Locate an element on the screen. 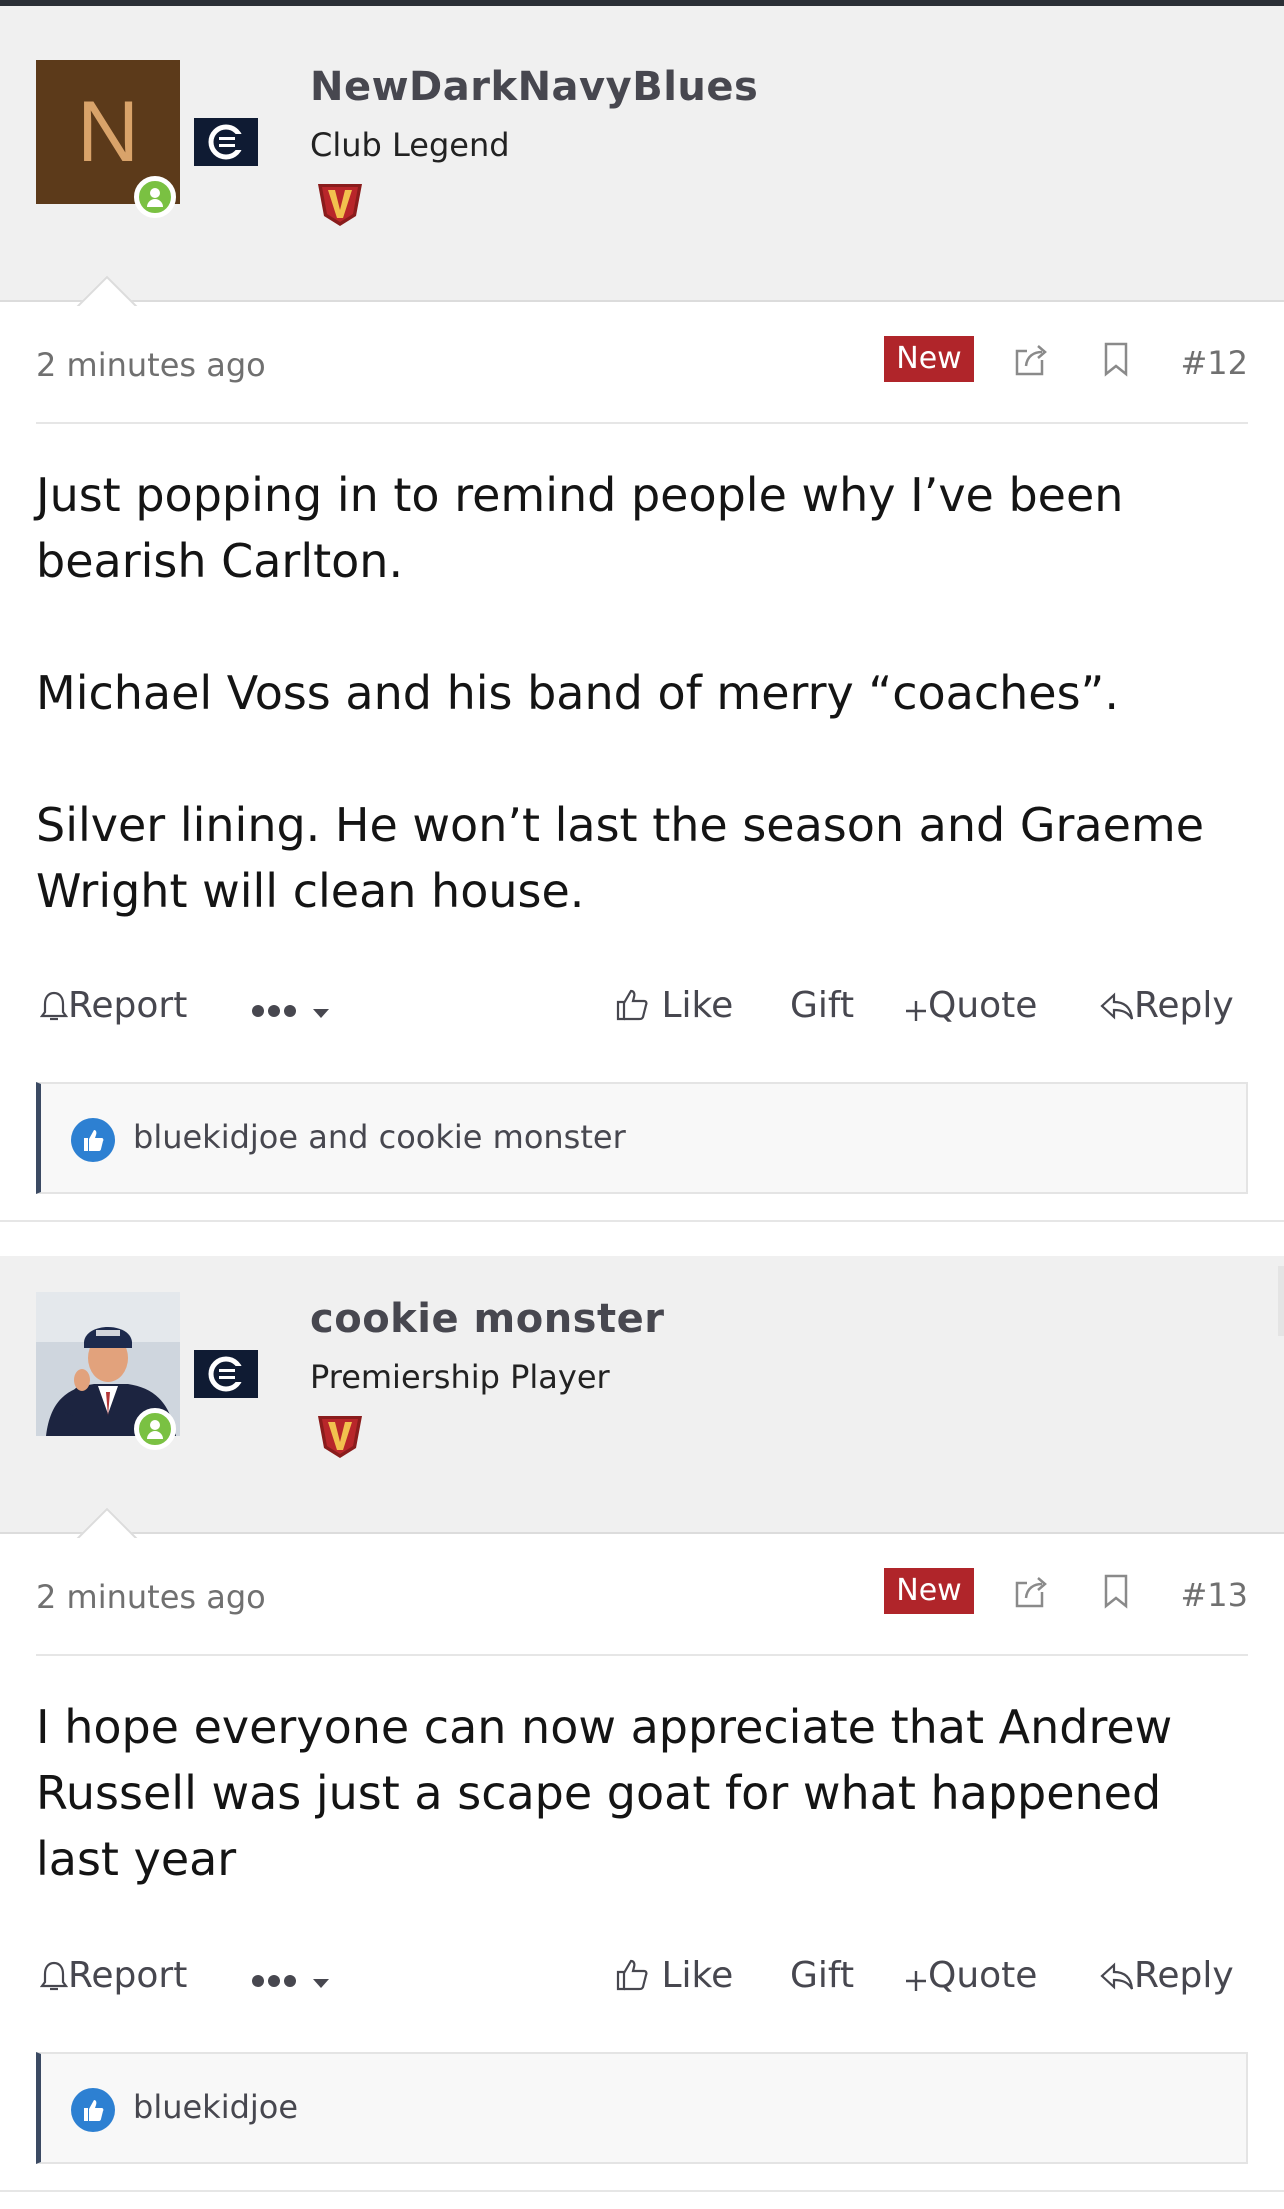  scrollbar is located at coordinates (1281, 1301).